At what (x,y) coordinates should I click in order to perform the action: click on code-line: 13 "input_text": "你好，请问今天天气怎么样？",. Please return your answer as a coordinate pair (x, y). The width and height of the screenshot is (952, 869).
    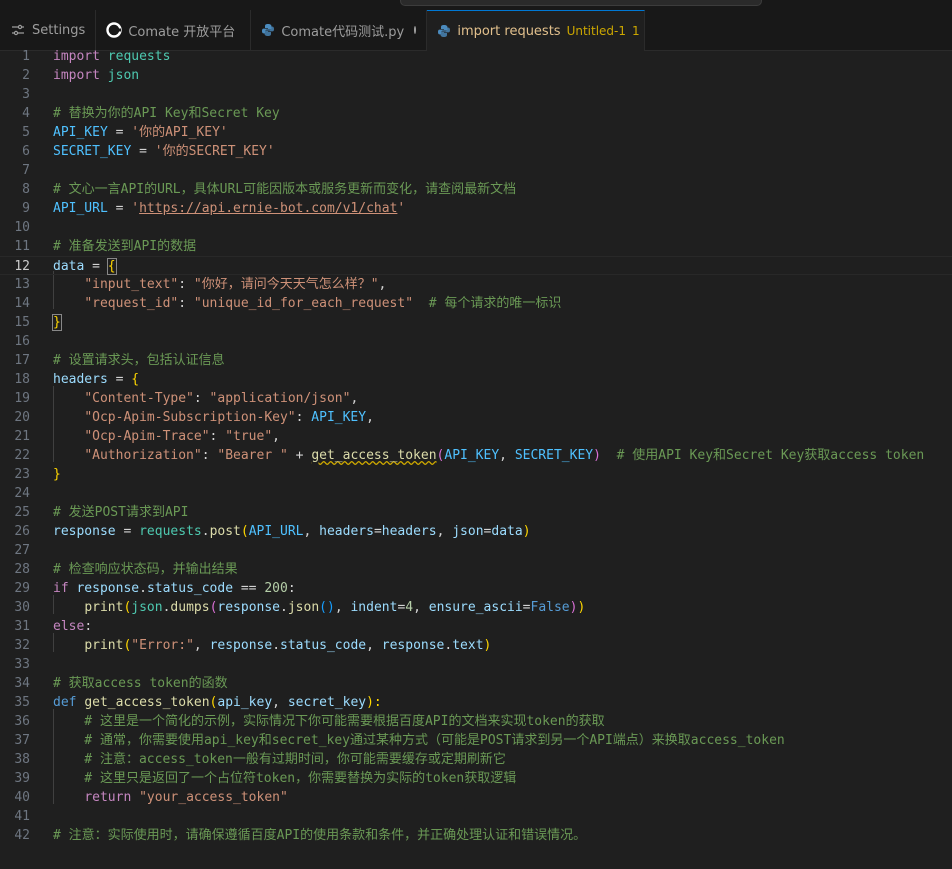
    Looking at the image, I should click on (476, 284).